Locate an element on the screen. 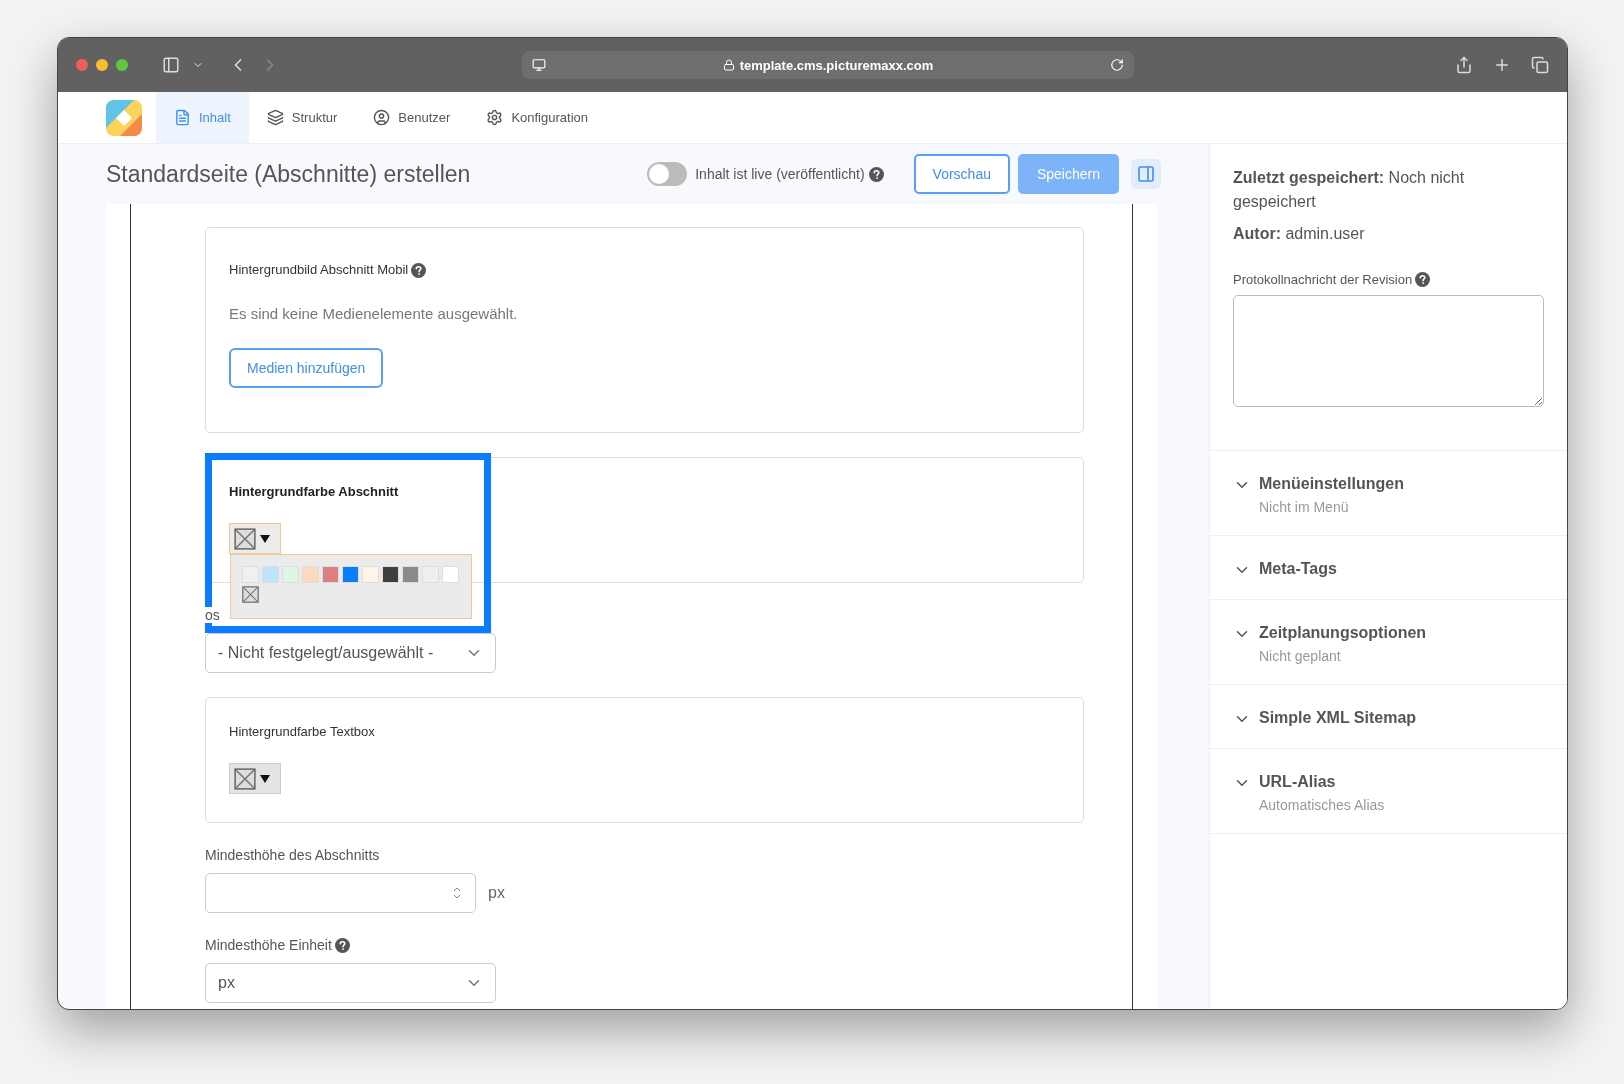  panel-icon is located at coordinates (1146, 174).